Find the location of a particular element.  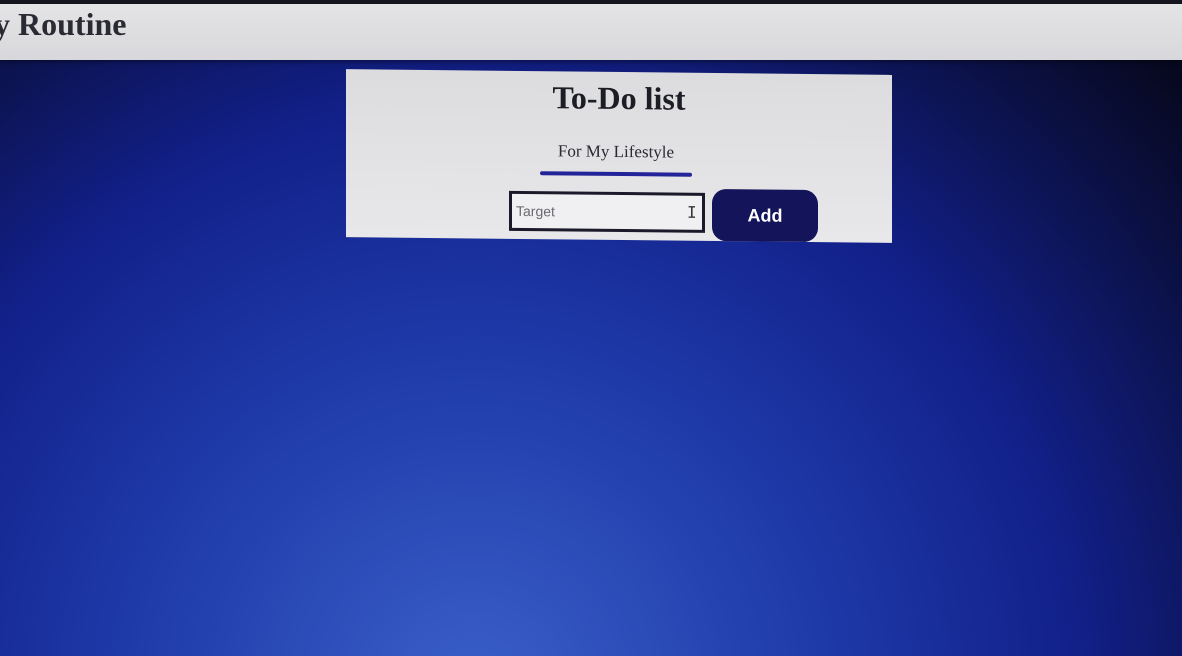

add-button: Add is located at coordinates (765, 215).